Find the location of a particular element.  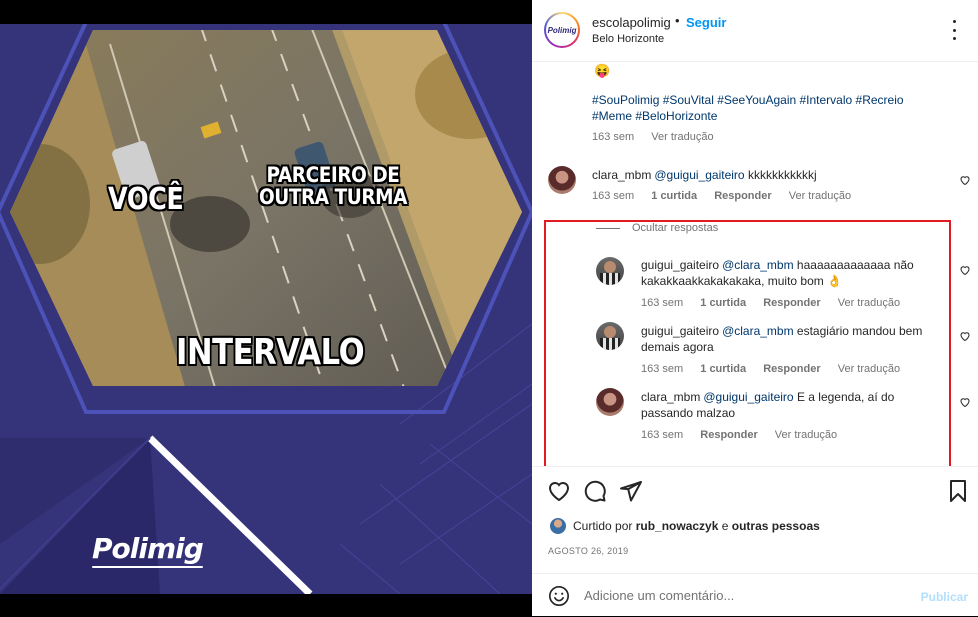

comment-meta: 163 sem 1 curtida Responder Ver tradução is located at coordinates (728, 196).